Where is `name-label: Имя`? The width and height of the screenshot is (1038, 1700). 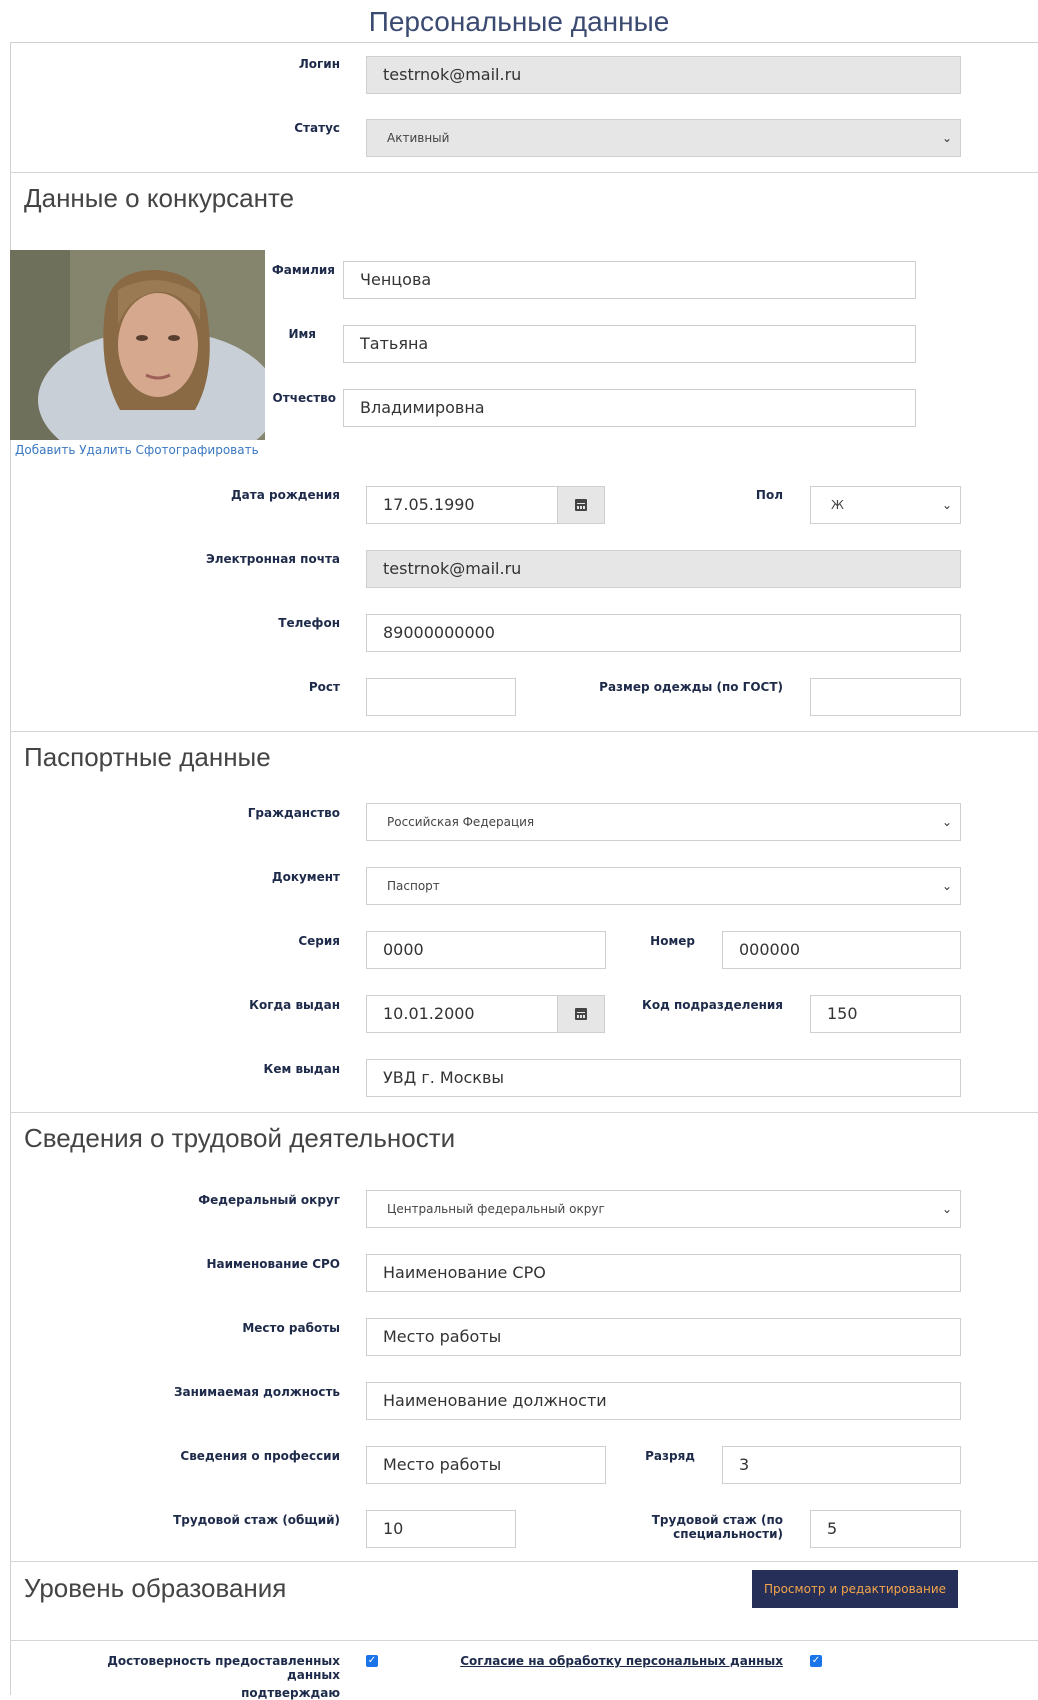 name-label: Имя is located at coordinates (302, 334).